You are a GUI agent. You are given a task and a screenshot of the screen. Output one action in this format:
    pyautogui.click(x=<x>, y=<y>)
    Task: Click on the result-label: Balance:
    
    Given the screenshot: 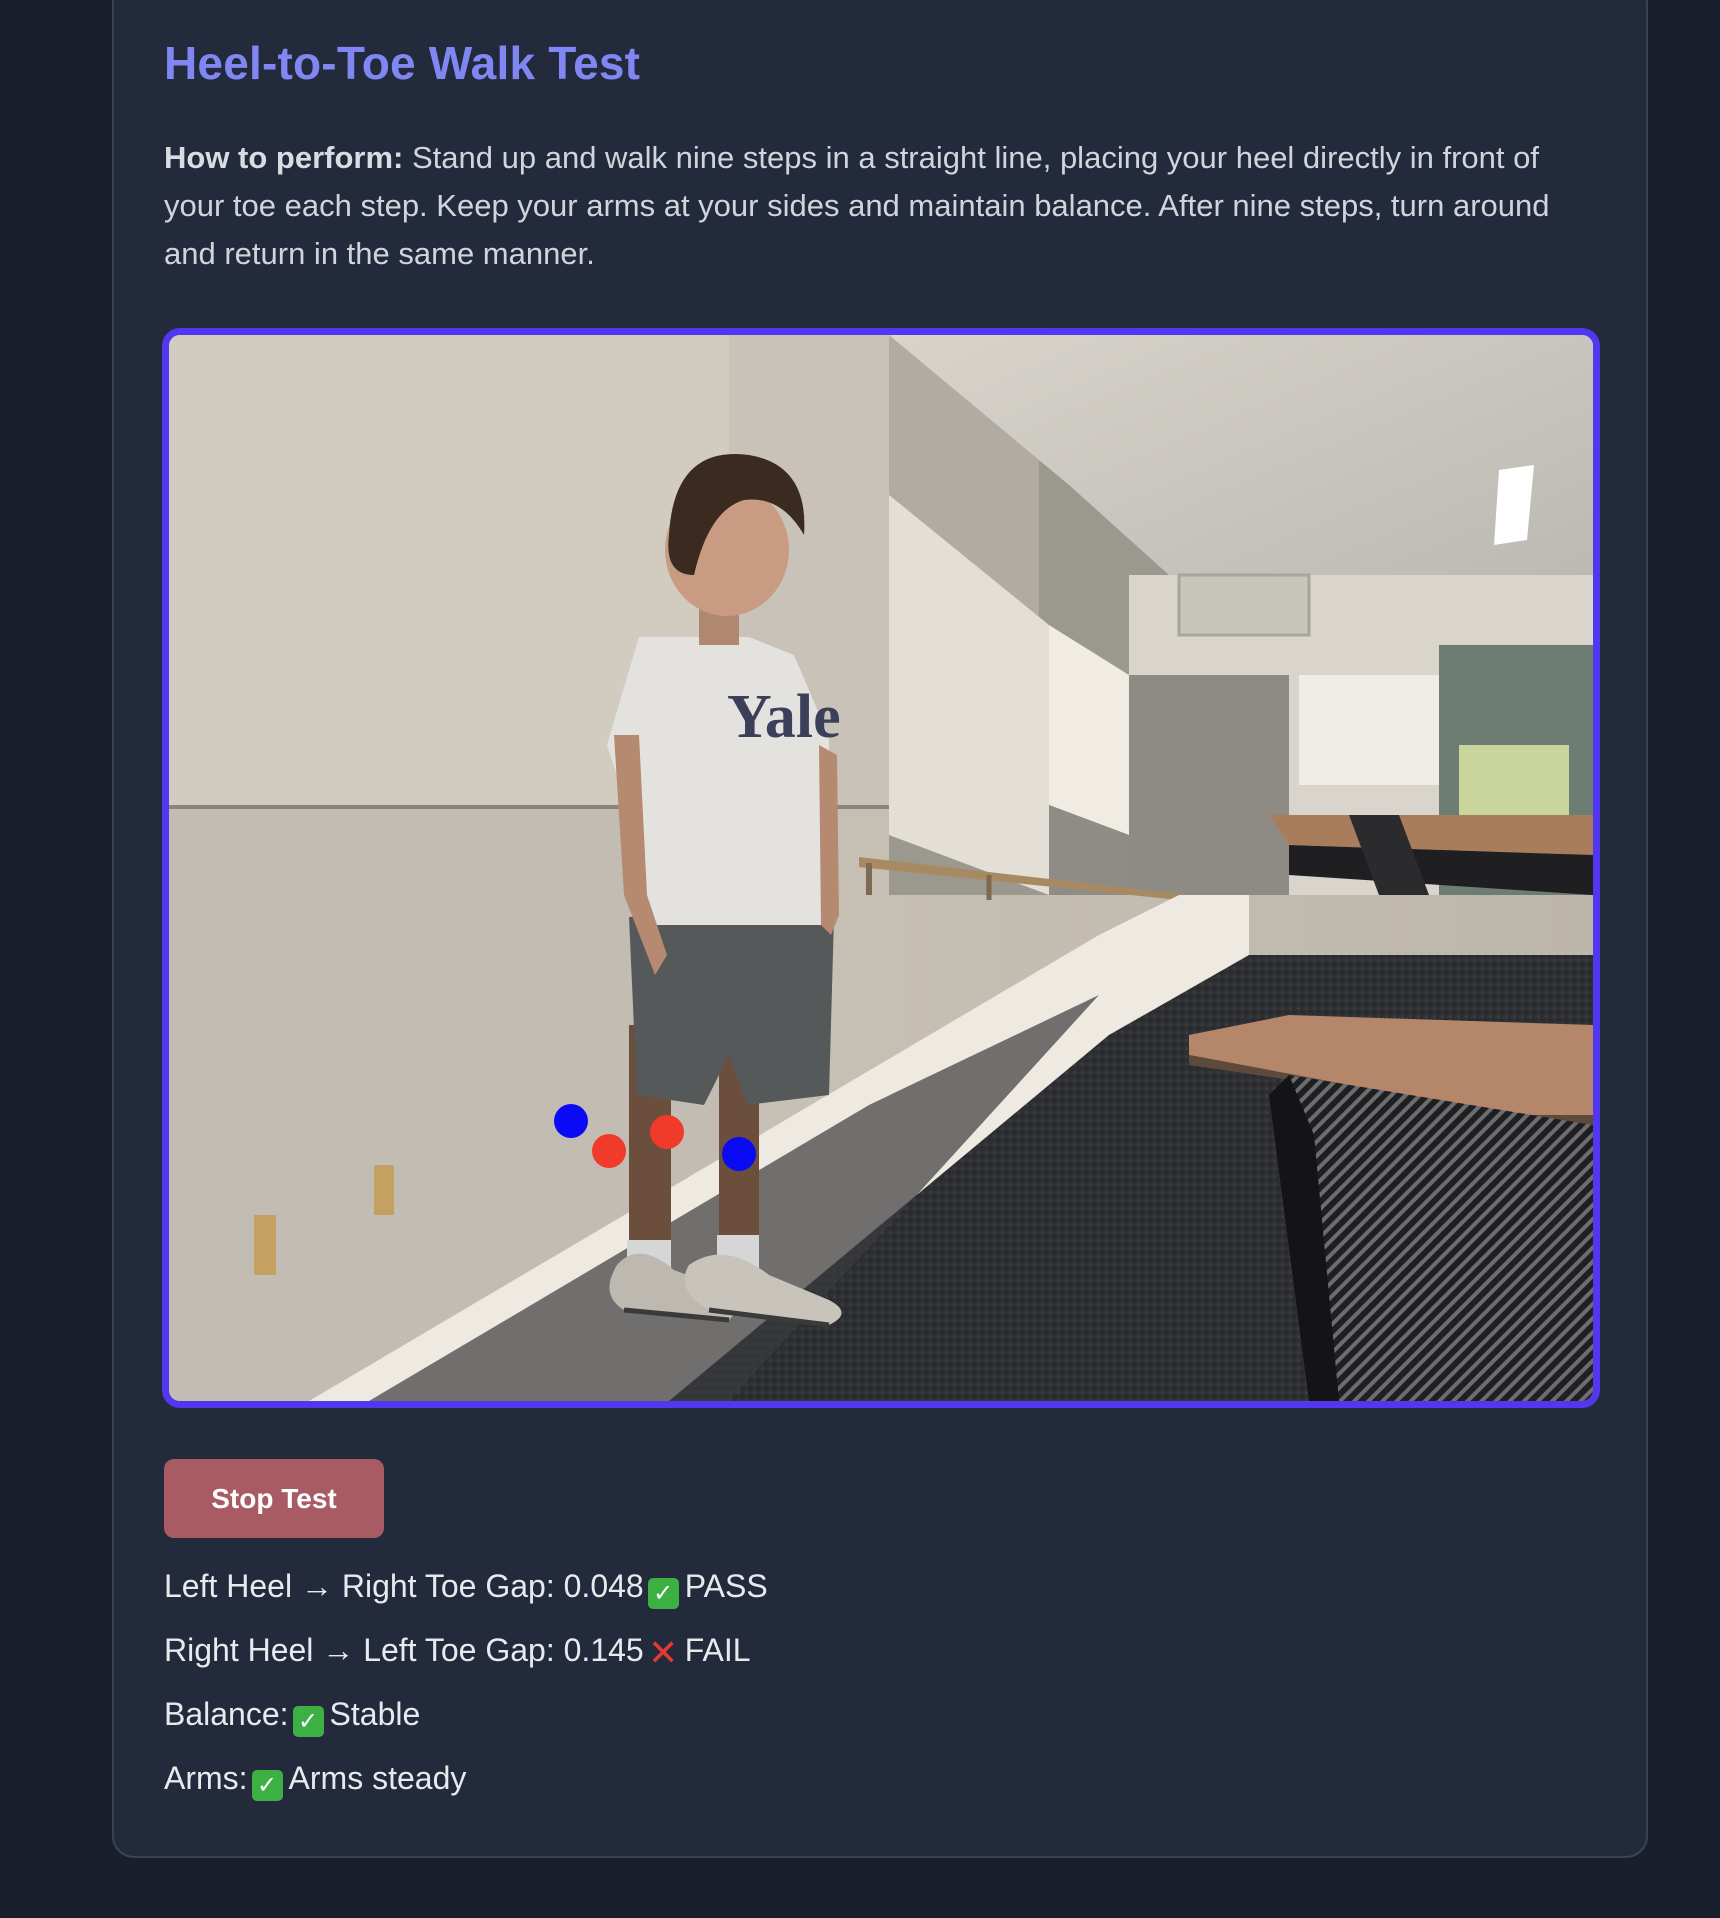 What is the action you would take?
    pyautogui.click(x=226, y=1714)
    